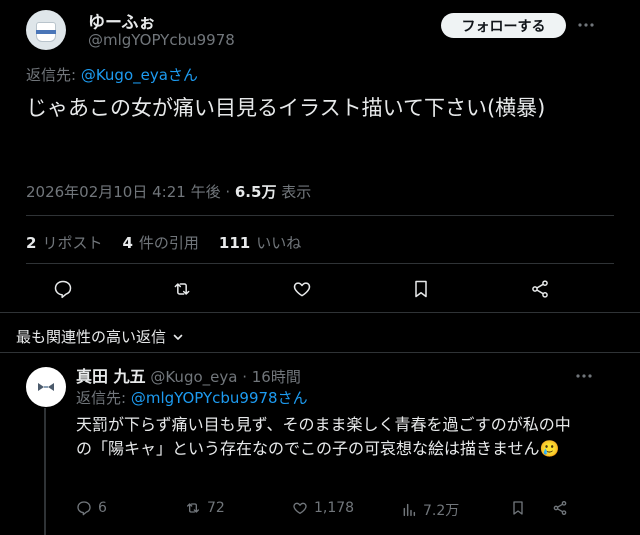 The height and width of the screenshot is (535, 640). Describe the element at coordinates (320, 290) in the screenshot. I see `tweet-actions-bar` at that location.